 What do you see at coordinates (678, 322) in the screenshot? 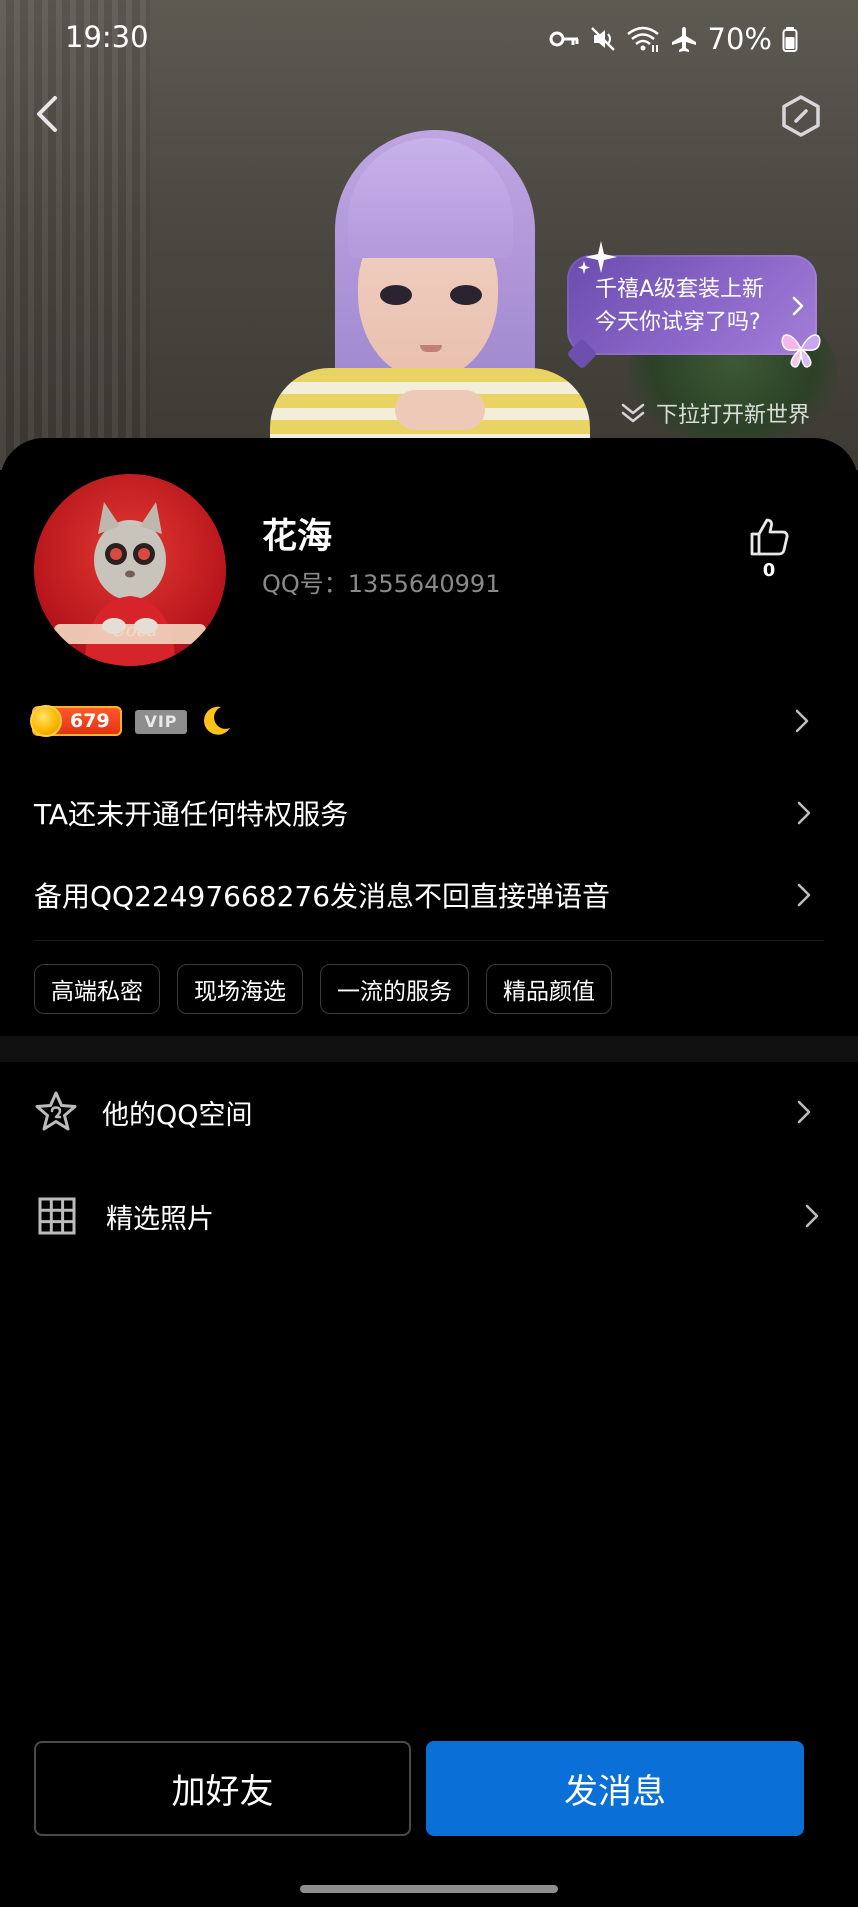
I see `bubble-line-2: 今天你试穿了吗?` at bounding box center [678, 322].